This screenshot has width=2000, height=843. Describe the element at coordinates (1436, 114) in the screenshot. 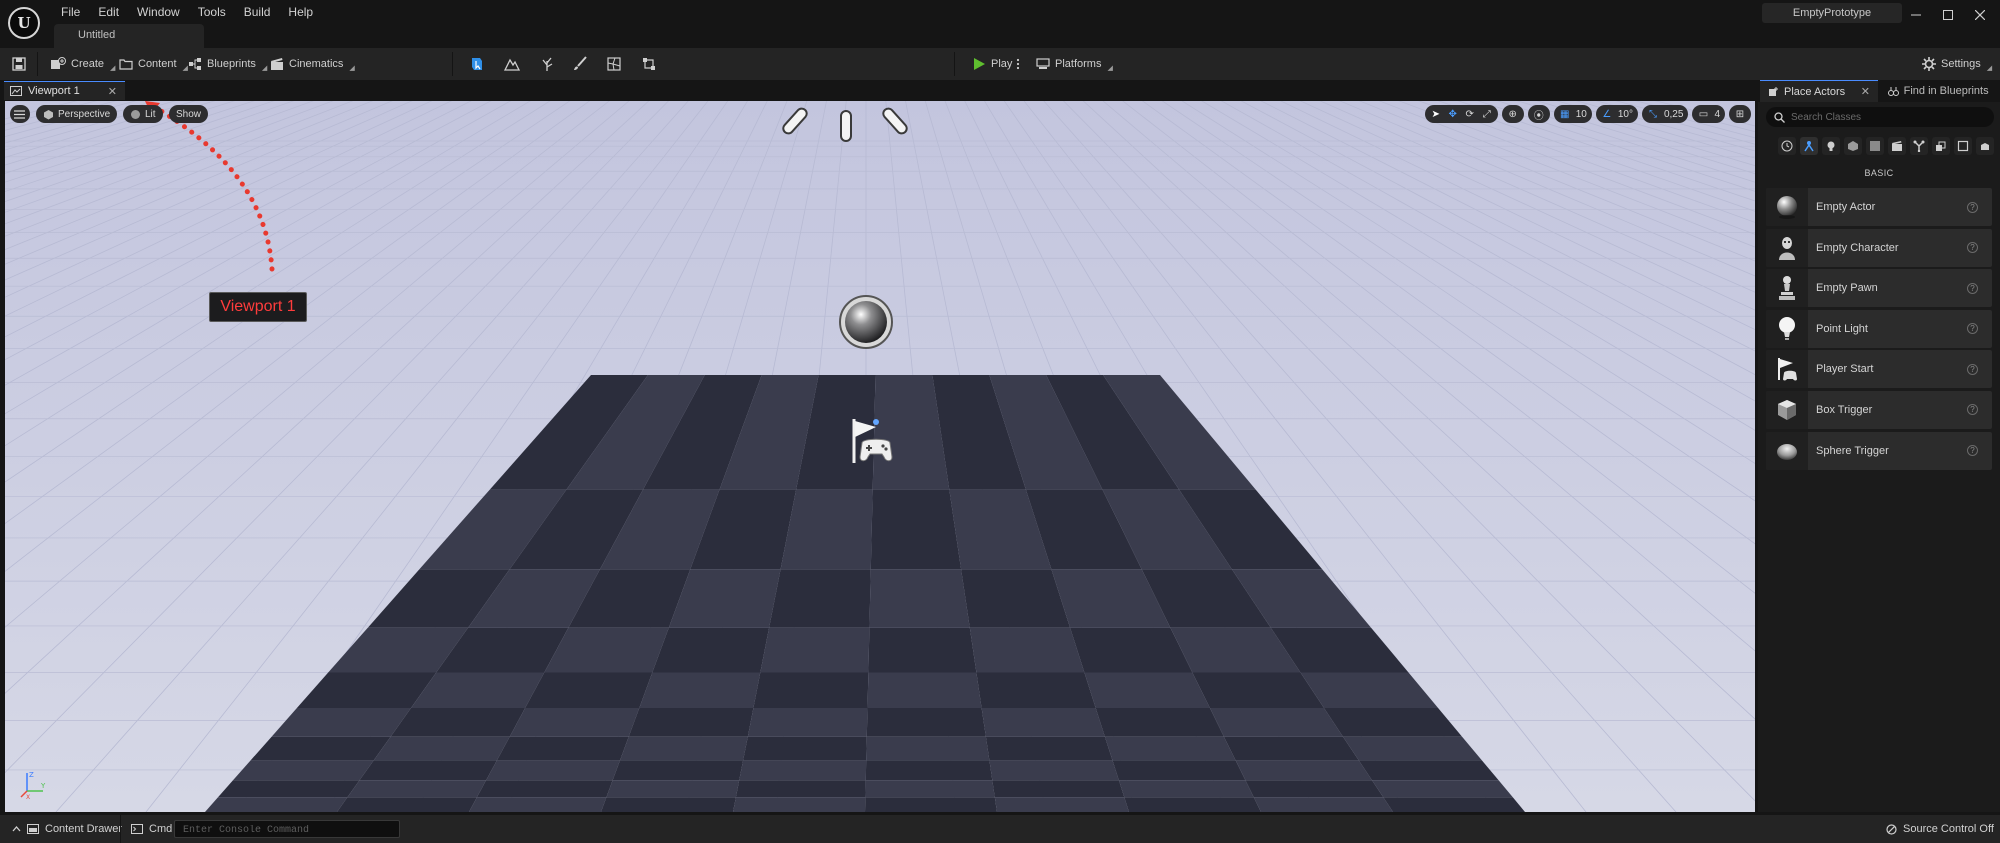

I see `select-arrow-icon: ➤` at that location.